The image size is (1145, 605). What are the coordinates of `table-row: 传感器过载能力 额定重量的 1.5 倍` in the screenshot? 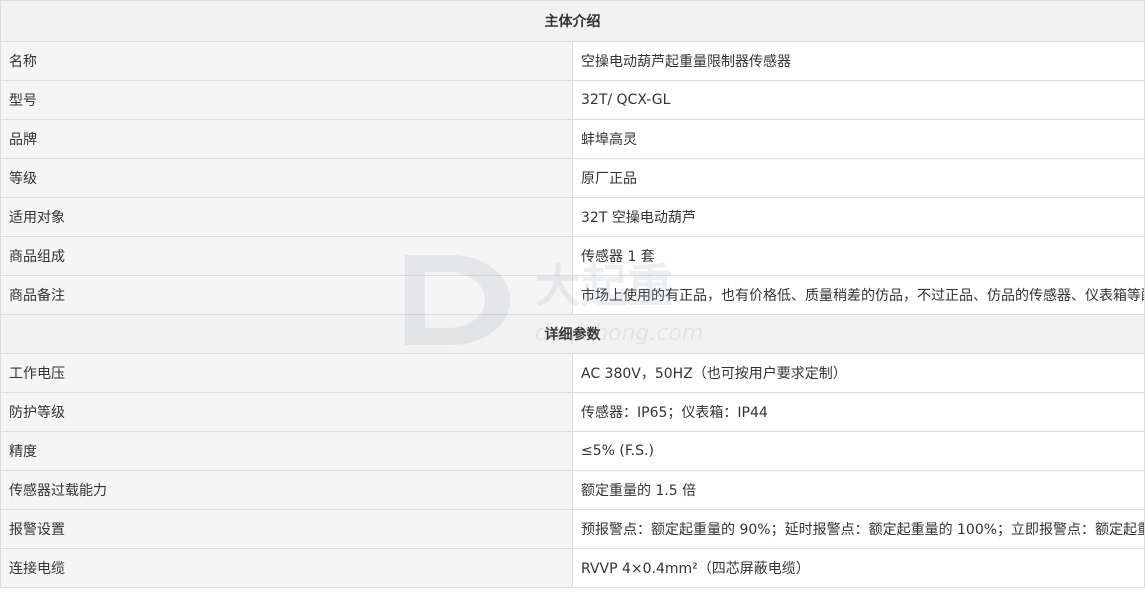 It's located at (572, 490).